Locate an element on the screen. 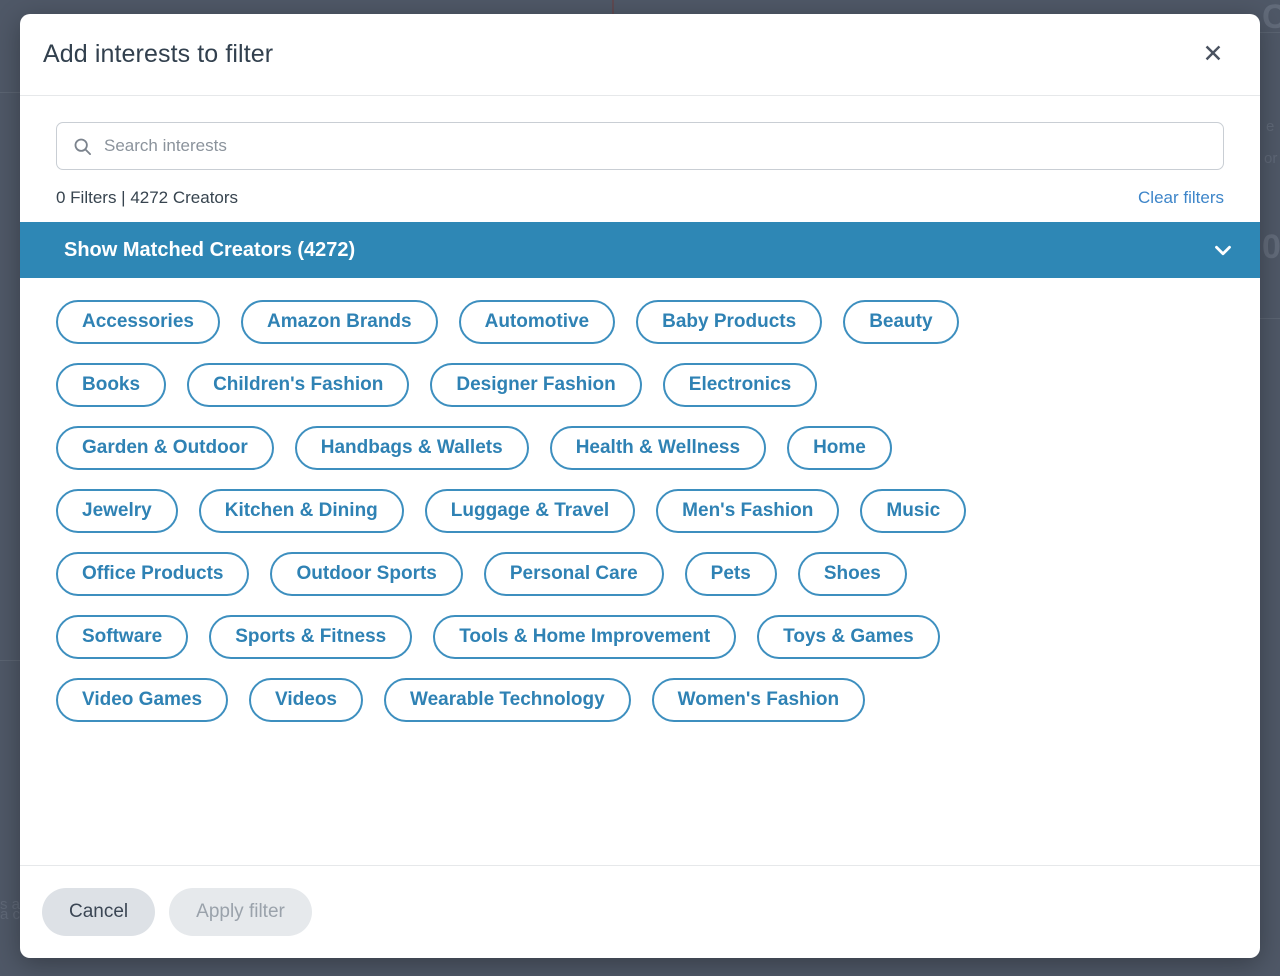 This screenshot has width=1280, height=976. search-section is located at coordinates (640, 133).